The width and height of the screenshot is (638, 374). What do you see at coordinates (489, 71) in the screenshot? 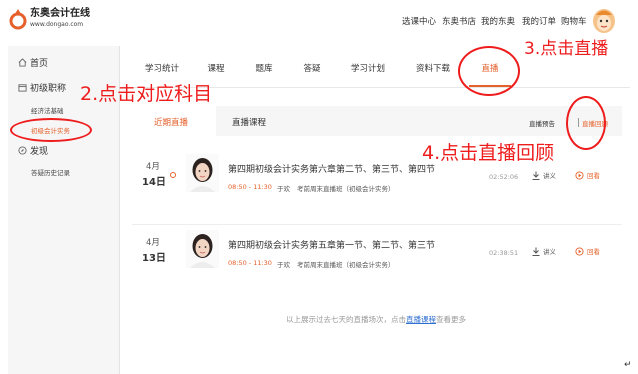
I see `annotation-circle-live-tab` at bounding box center [489, 71].